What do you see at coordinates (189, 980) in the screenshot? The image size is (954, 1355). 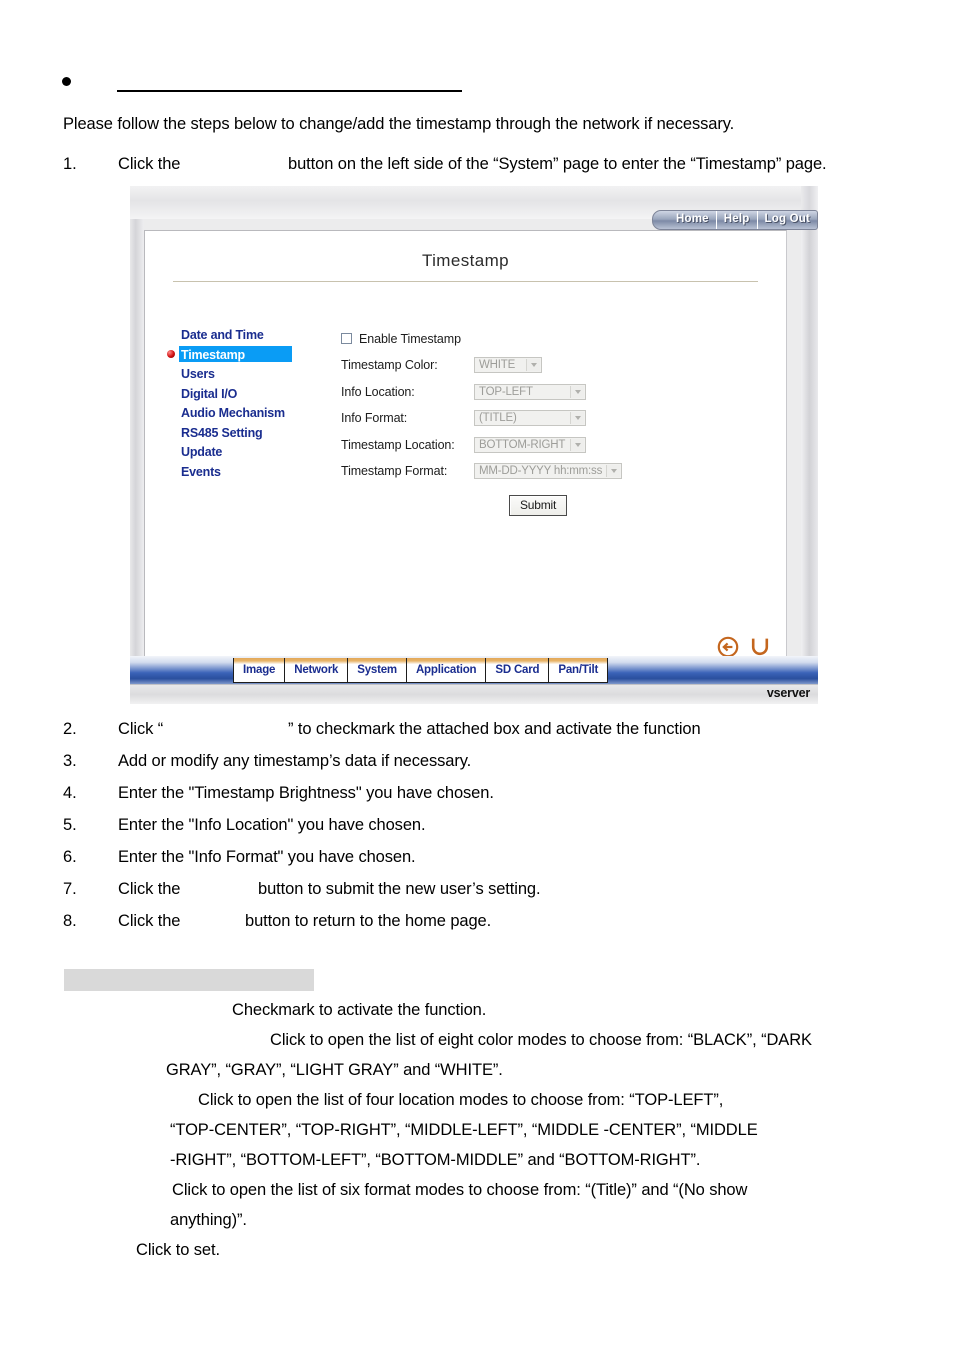 I see `redacted-heading-box` at bounding box center [189, 980].